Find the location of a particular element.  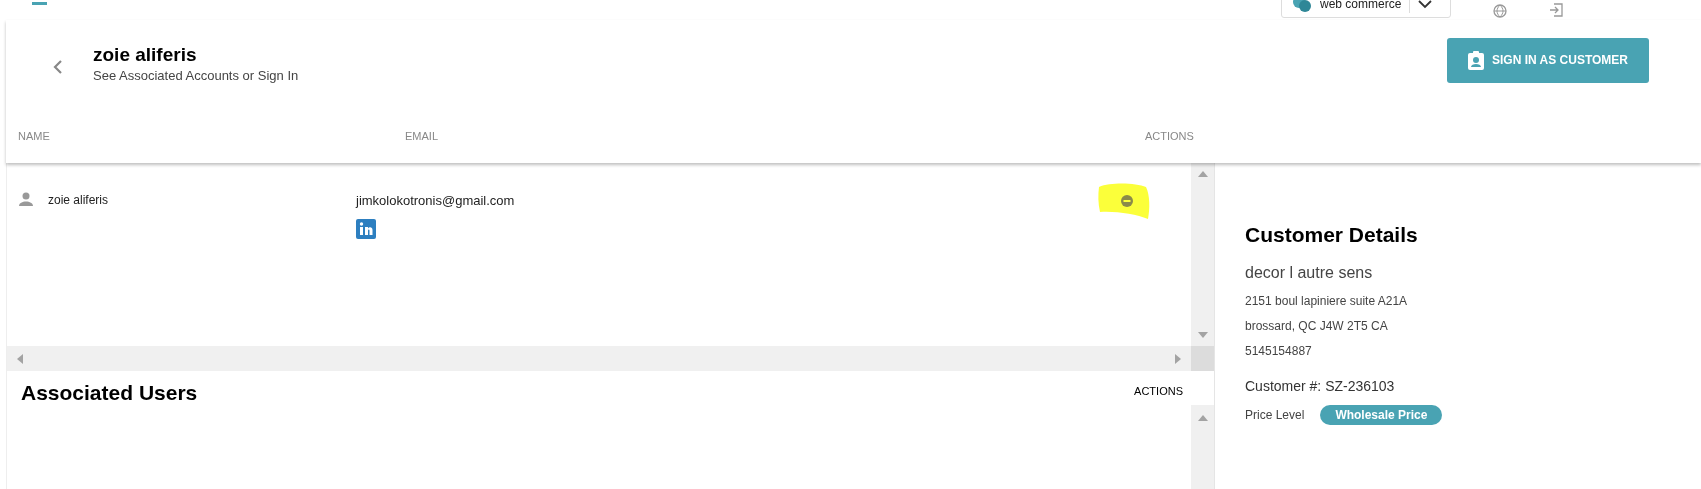

price-level-label: Price Level is located at coordinates (1275, 415).